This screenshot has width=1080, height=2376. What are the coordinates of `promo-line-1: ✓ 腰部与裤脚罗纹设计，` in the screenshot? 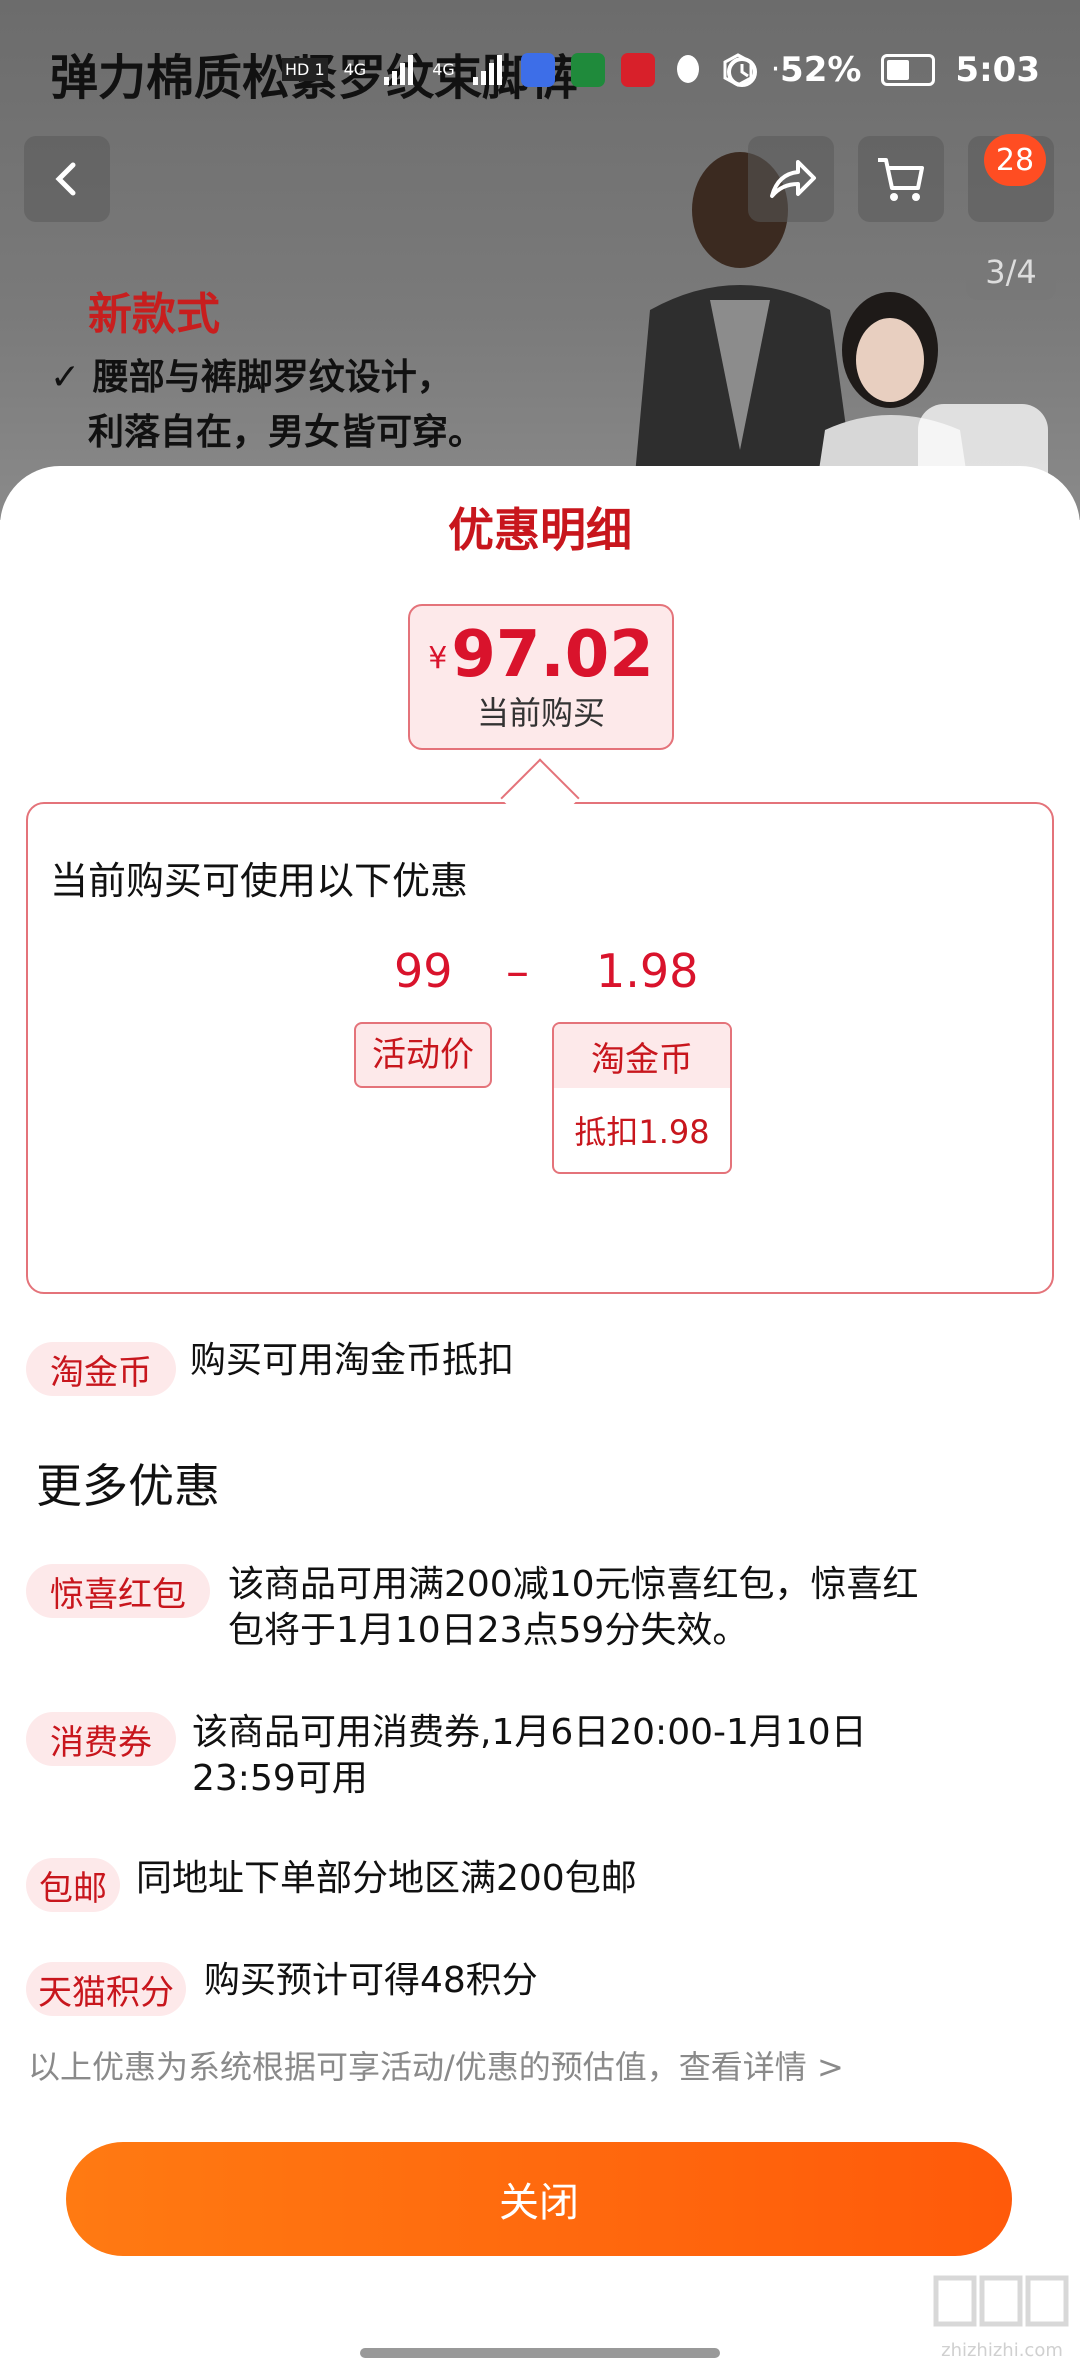 It's located at (251, 377).